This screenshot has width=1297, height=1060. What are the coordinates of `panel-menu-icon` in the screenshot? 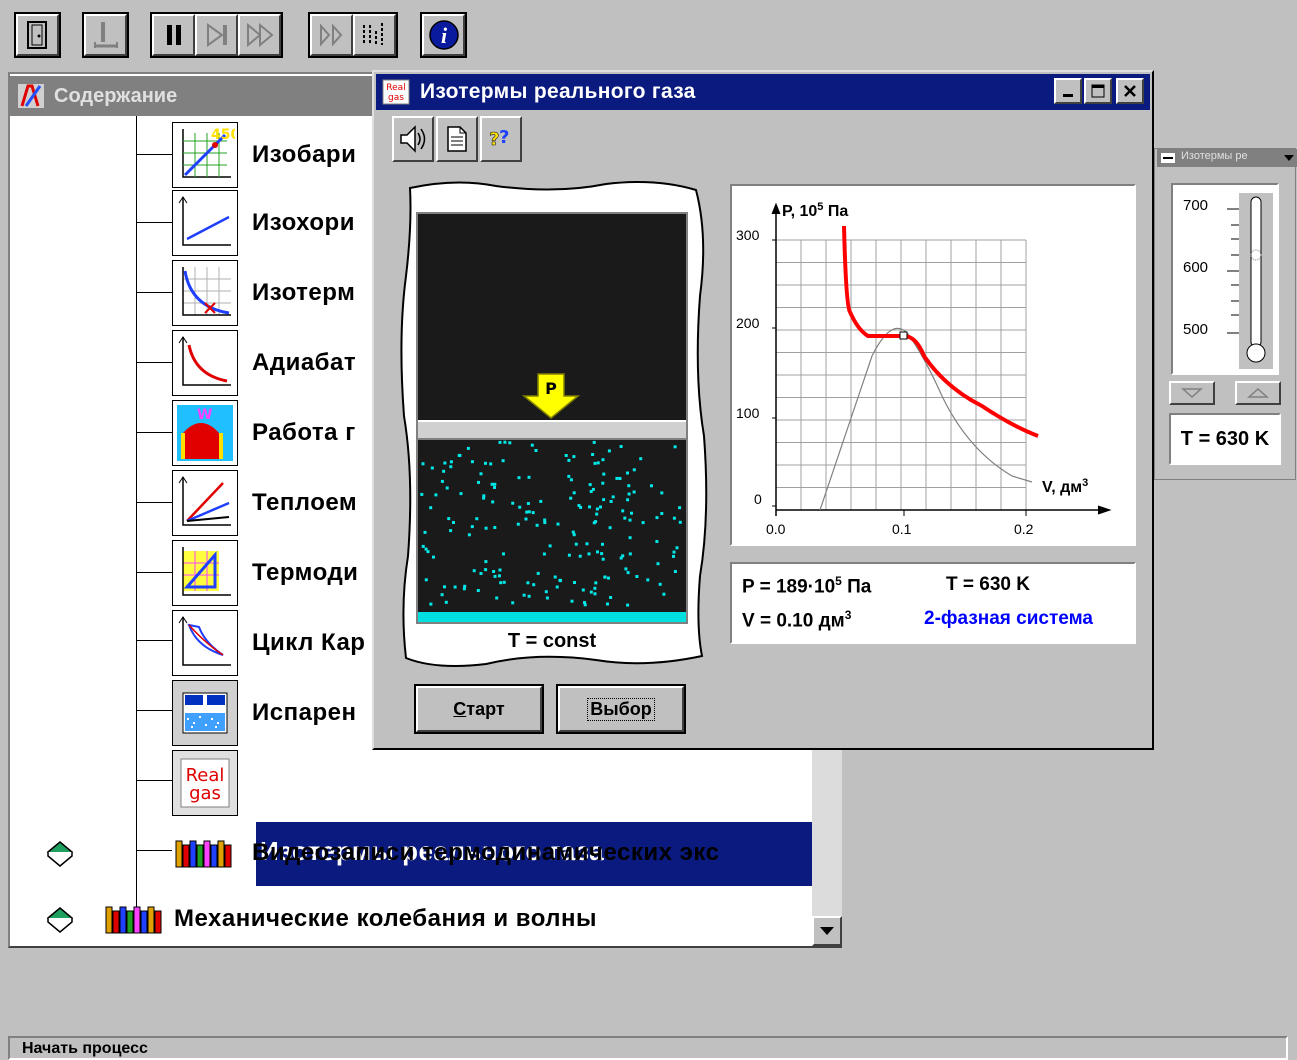 It's located at (1168, 158).